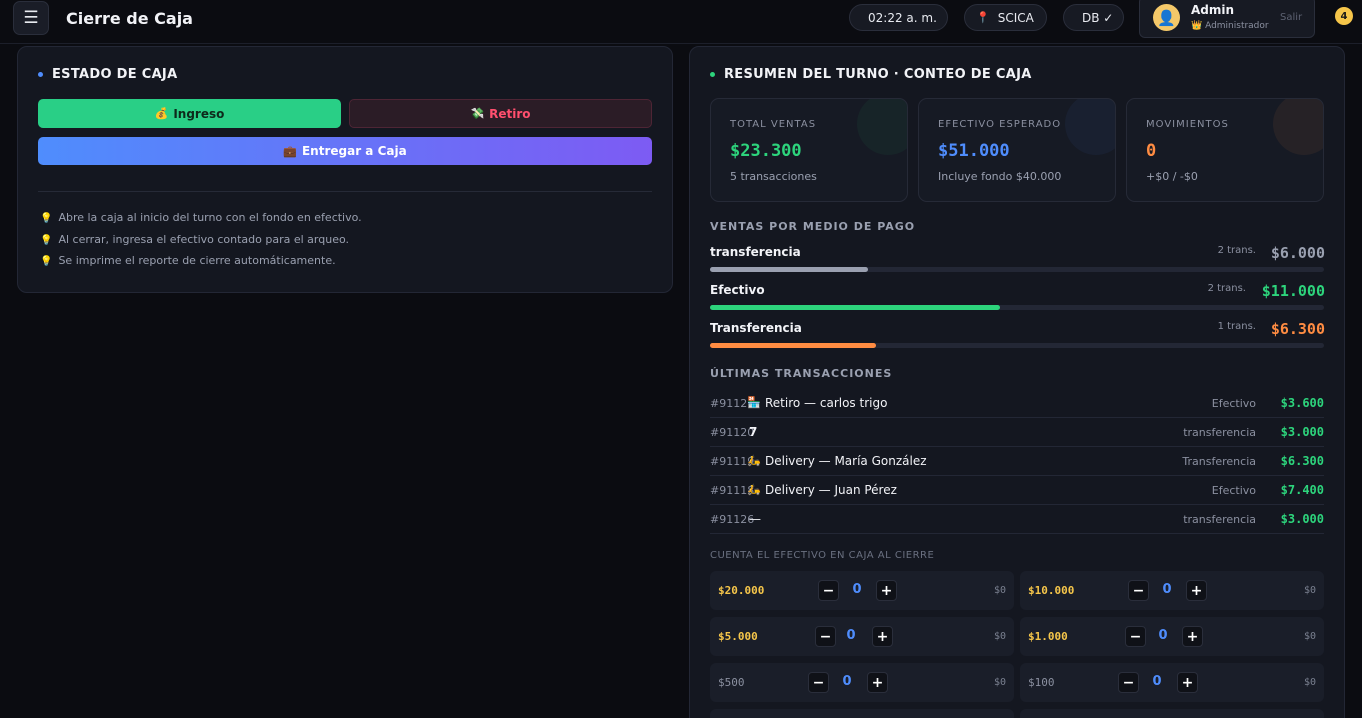 The height and width of the screenshot is (718, 1362). Describe the element at coordinates (1015, 17) in the screenshot. I see `location-text: SCICA` at that location.